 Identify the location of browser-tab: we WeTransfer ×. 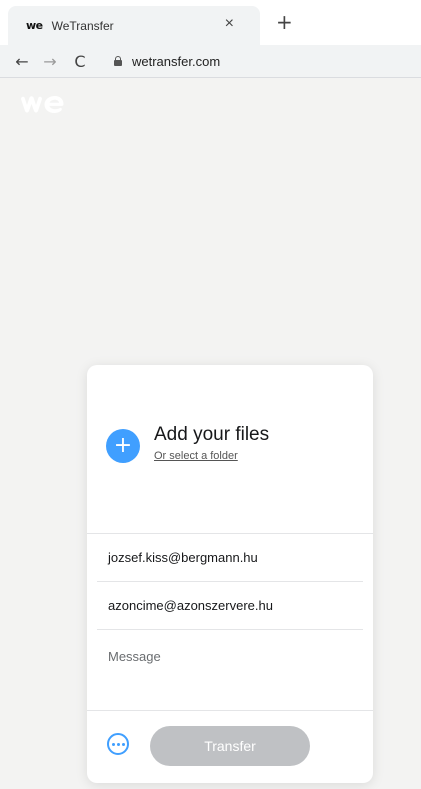
(134, 25).